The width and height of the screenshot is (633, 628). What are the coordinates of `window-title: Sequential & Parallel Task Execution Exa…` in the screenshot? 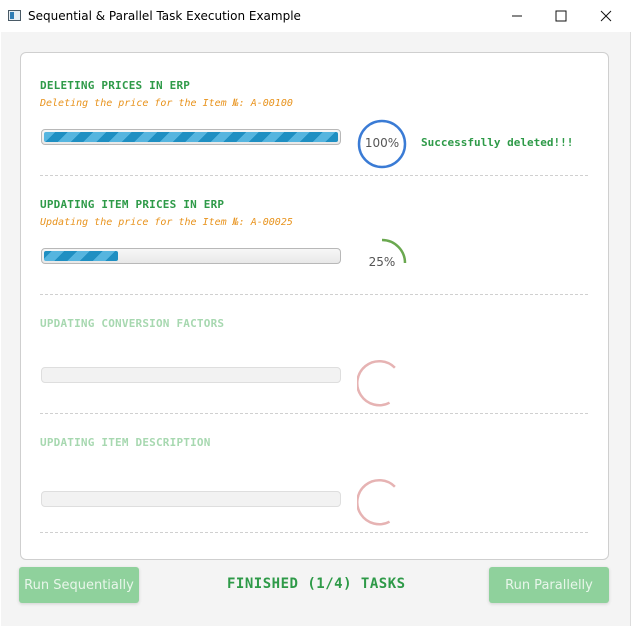 It's located at (164, 16).